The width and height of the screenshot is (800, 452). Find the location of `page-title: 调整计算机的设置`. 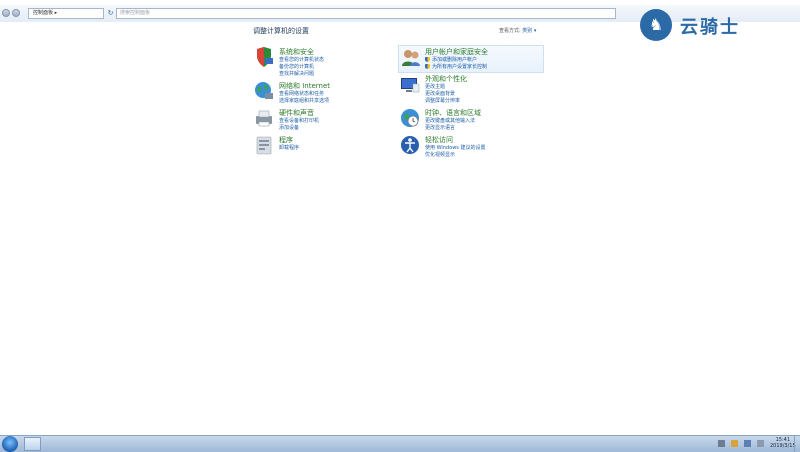

page-title: 调整计算机的设置 is located at coordinates (281, 31).